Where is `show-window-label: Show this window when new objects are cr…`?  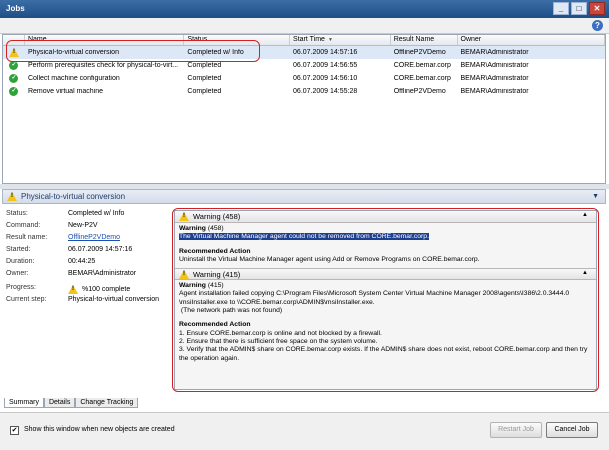
show-window-label: Show this window when new objects are cr… is located at coordinates (99, 429).